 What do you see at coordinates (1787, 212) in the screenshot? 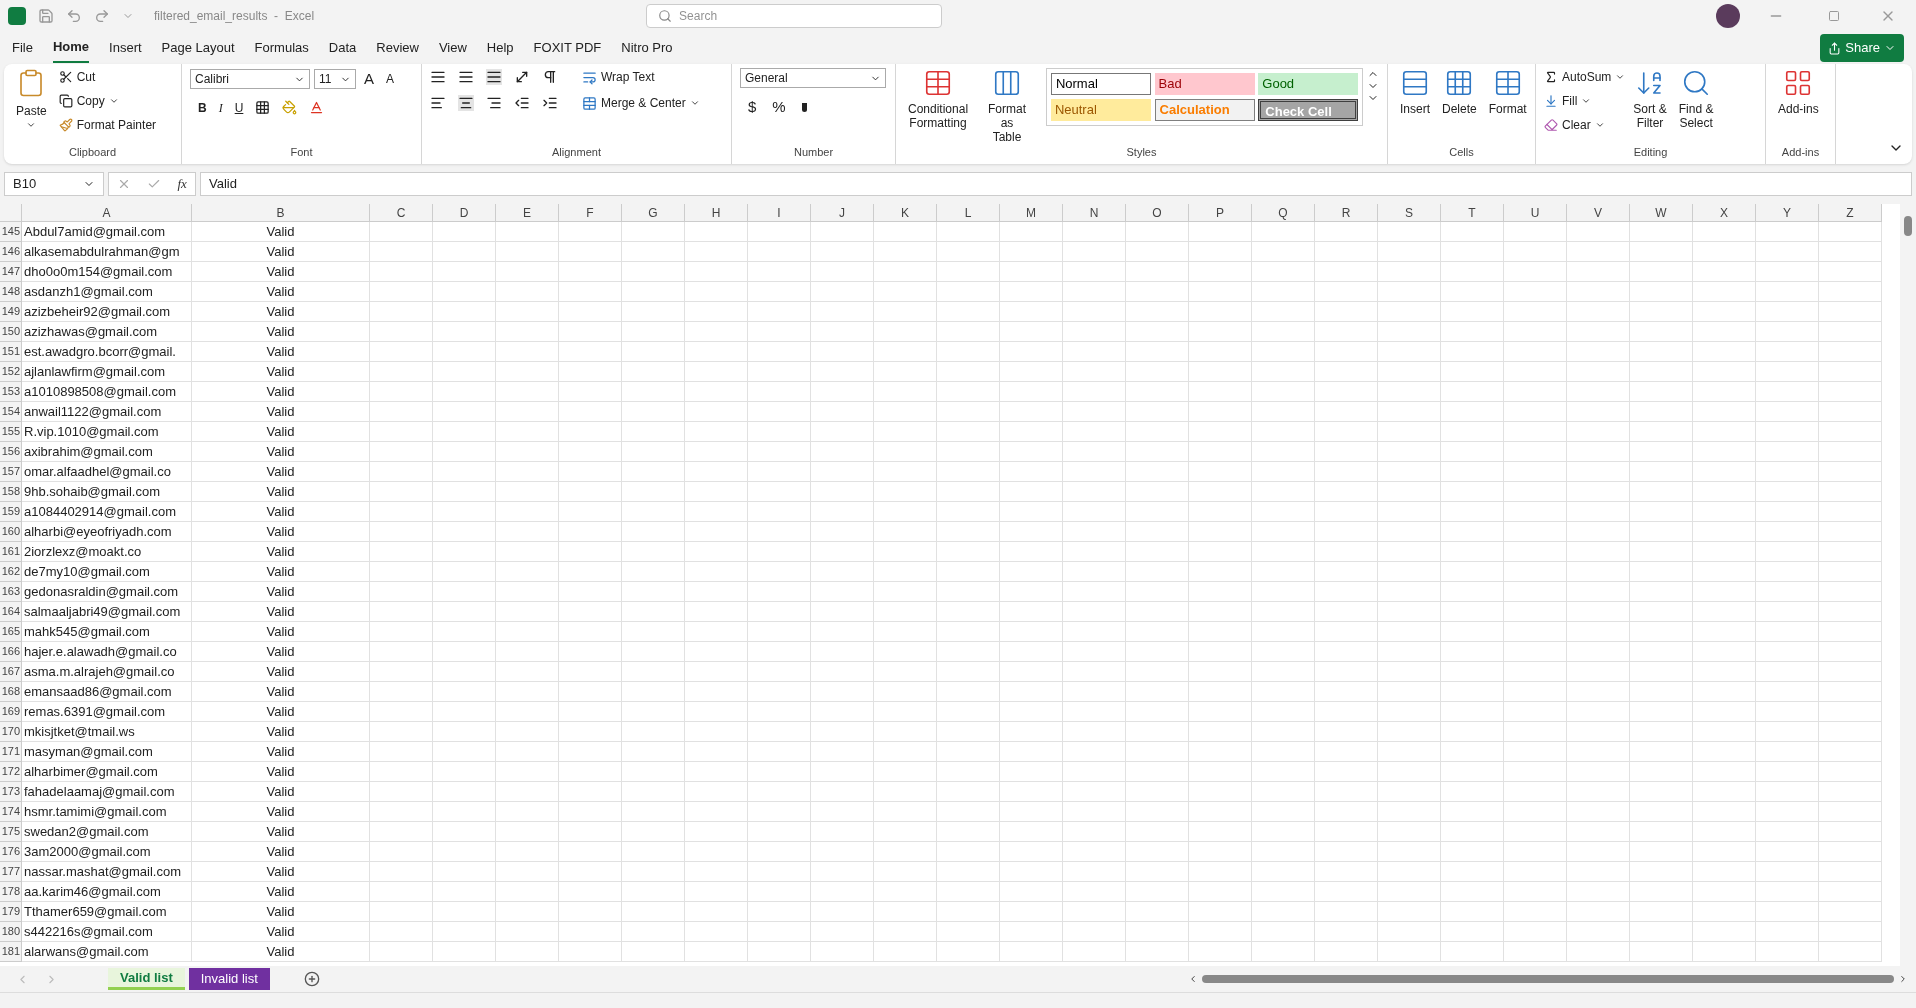
I see `column-header: Y` at bounding box center [1787, 212].